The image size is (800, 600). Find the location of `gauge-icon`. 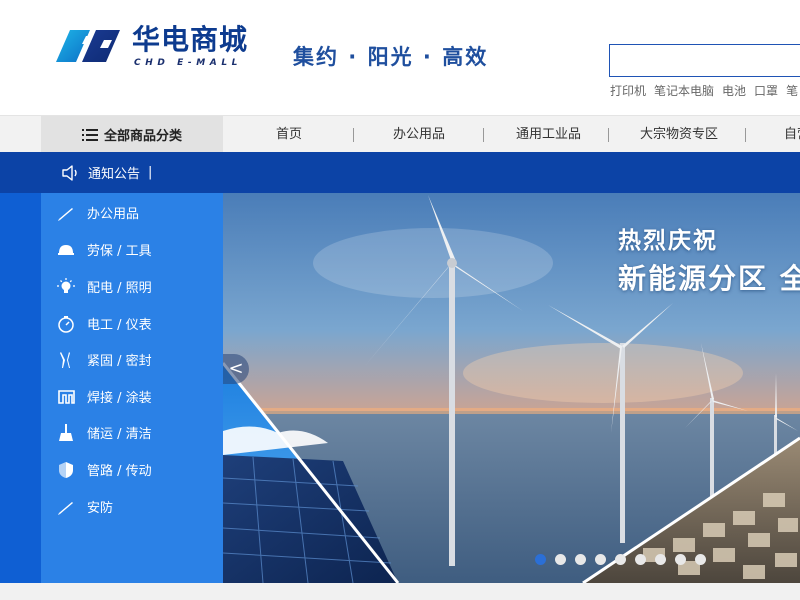

gauge-icon is located at coordinates (66, 324).